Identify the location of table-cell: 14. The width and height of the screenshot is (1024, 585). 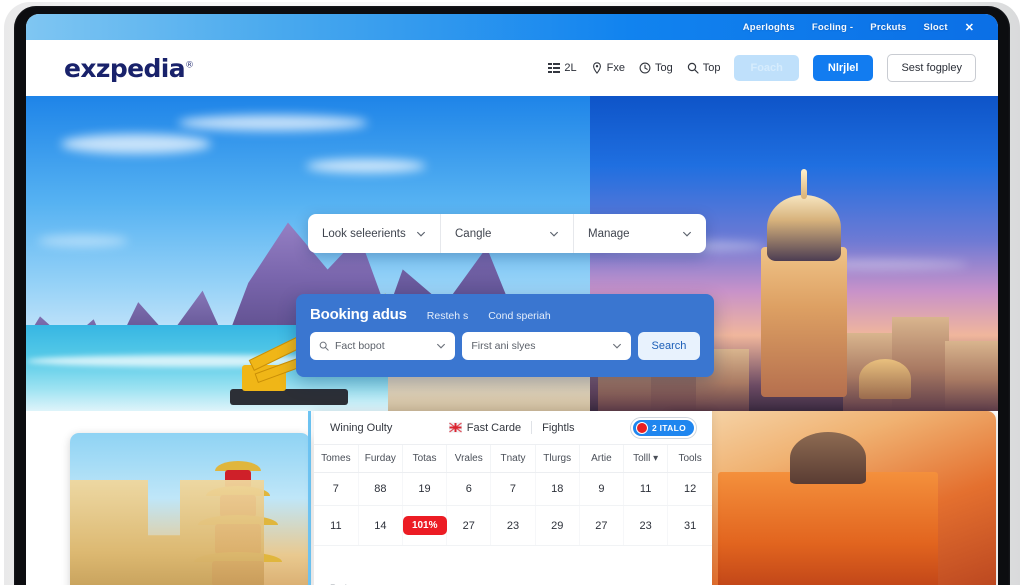
(380, 525).